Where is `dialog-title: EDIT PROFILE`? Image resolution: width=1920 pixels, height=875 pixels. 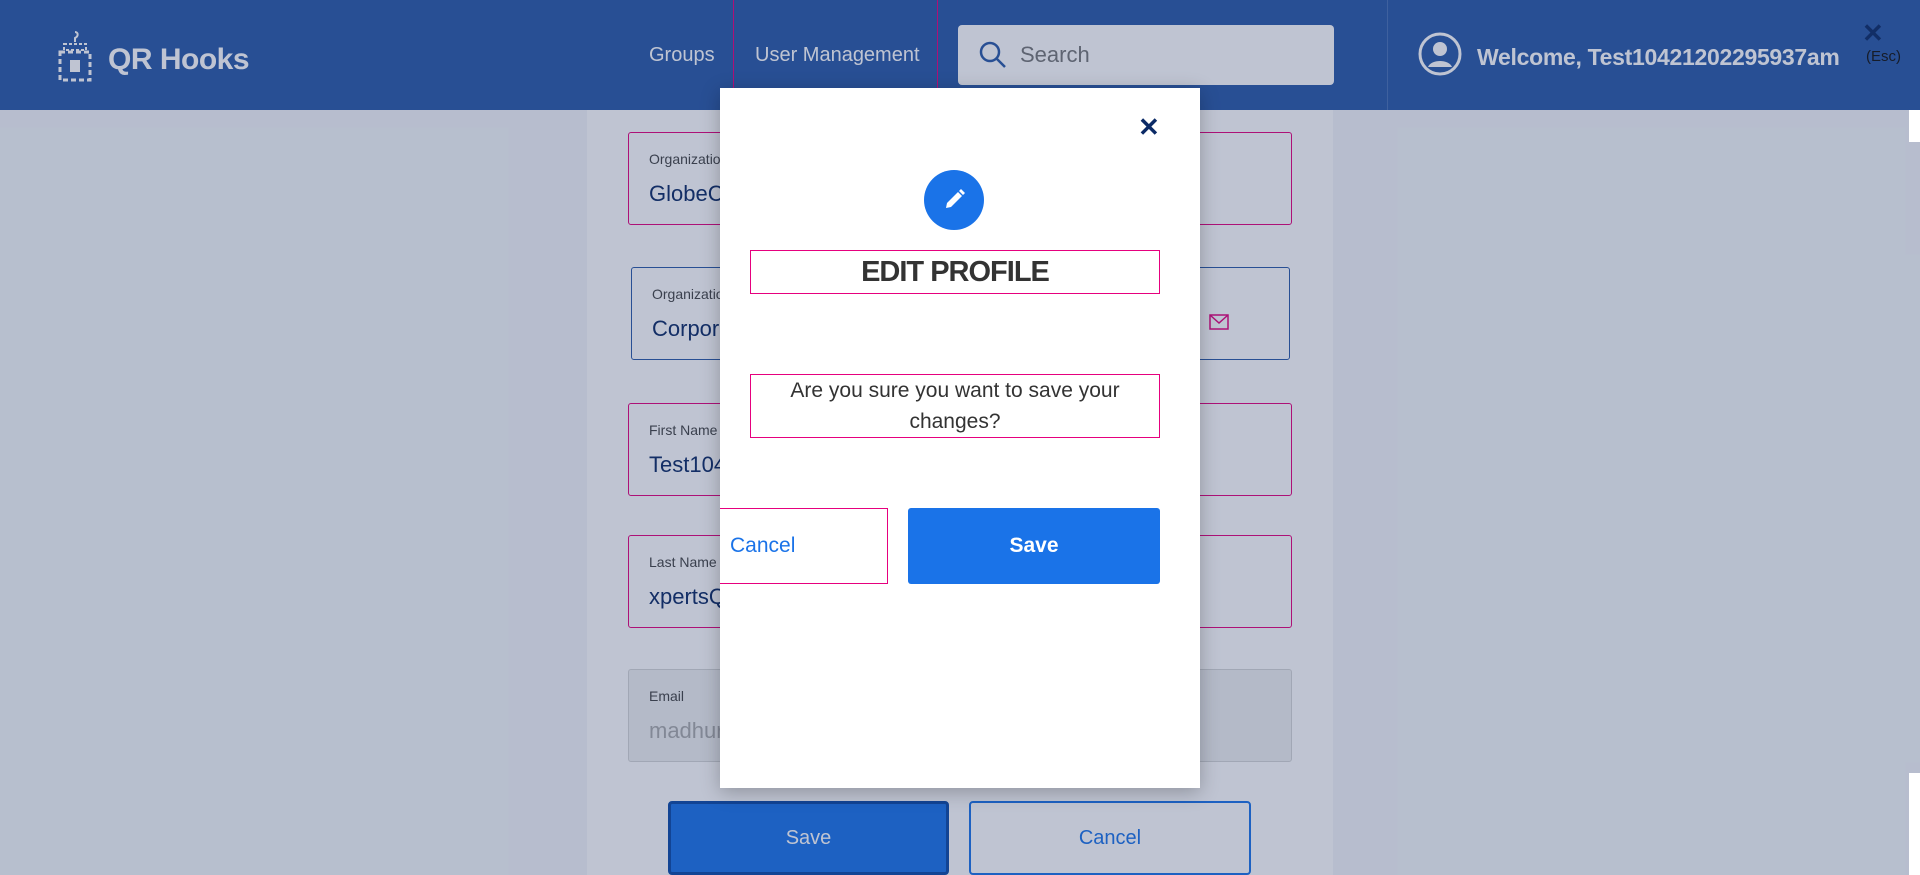 dialog-title: EDIT PROFILE is located at coordinates (955, 271).